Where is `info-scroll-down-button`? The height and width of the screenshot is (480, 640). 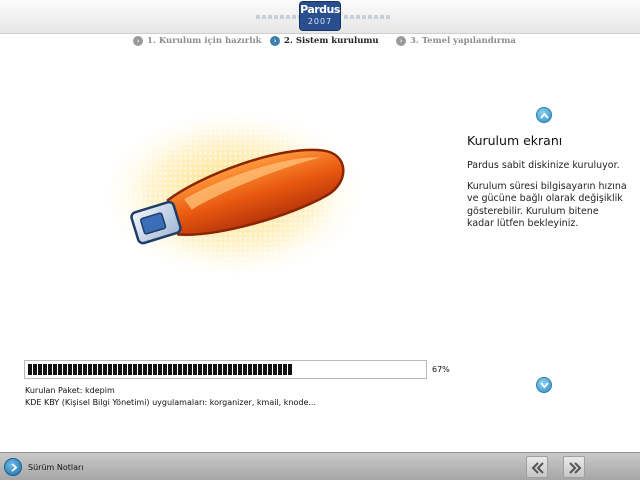
info-scroll-down-button is located at coordinates (544, 385).